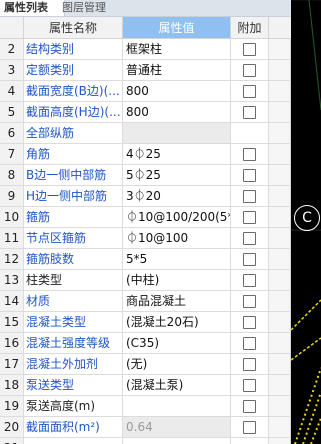 The height and width of the screenshot is (444, 321). What do you see at coordinates (12, 364) in the screenshot?
I see `row-index: 17` at bounding box center [12, 364].